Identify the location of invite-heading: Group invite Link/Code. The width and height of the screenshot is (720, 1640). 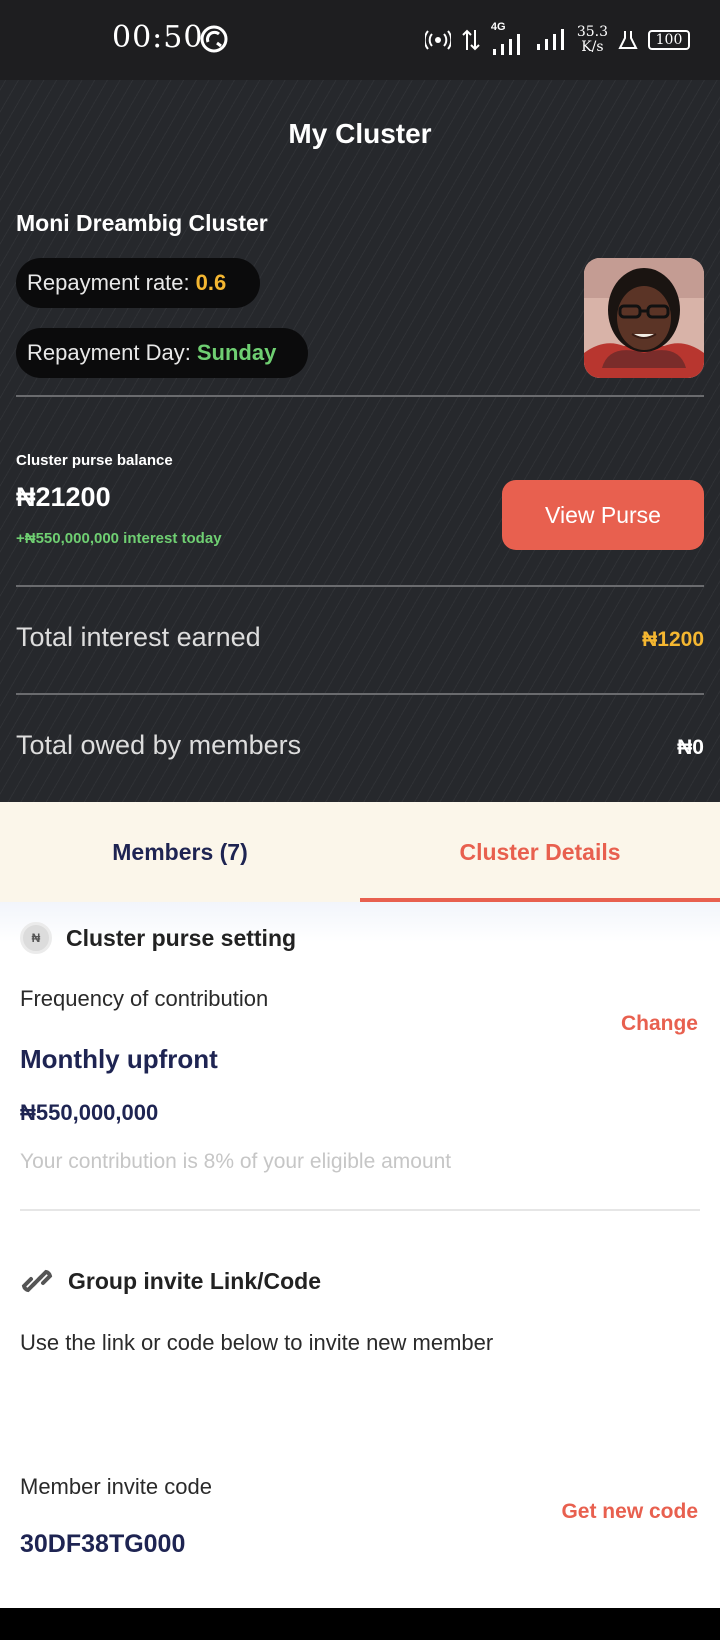
(170, 1281).